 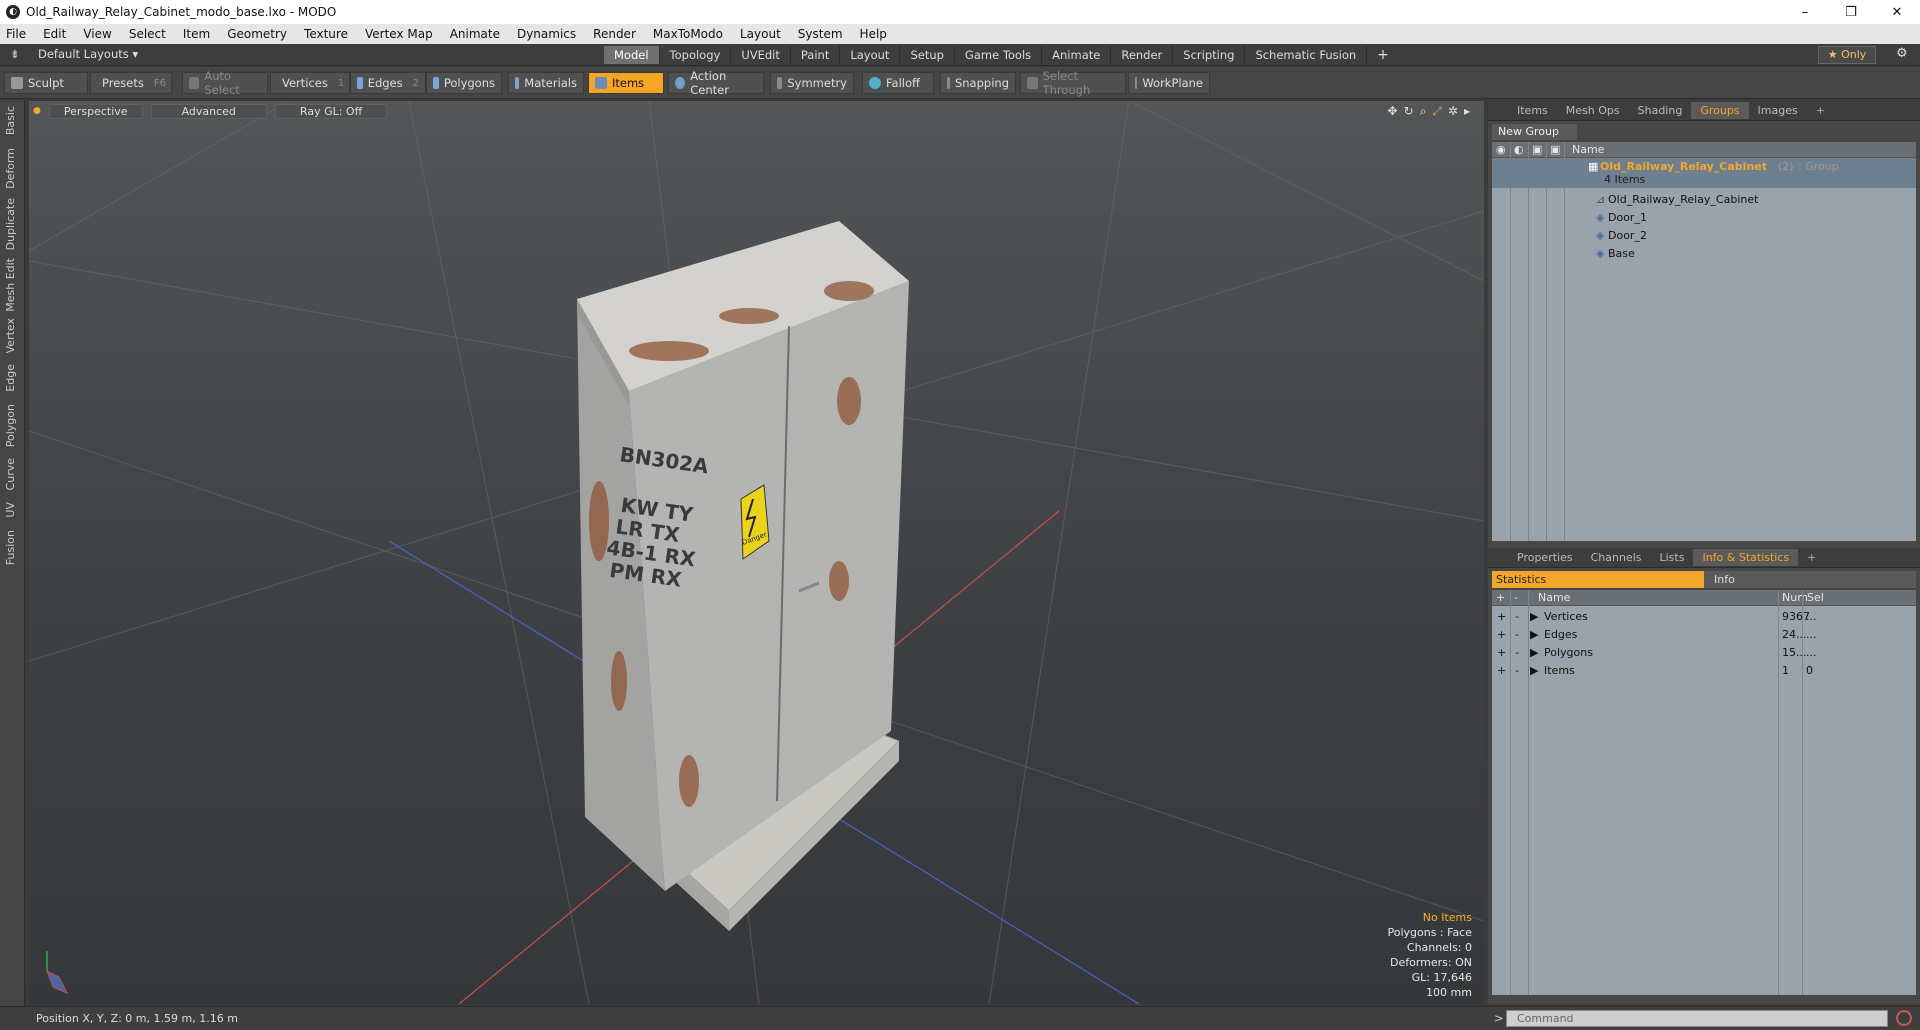 I want to click on menu-view: View, so click(x=97, y=34).